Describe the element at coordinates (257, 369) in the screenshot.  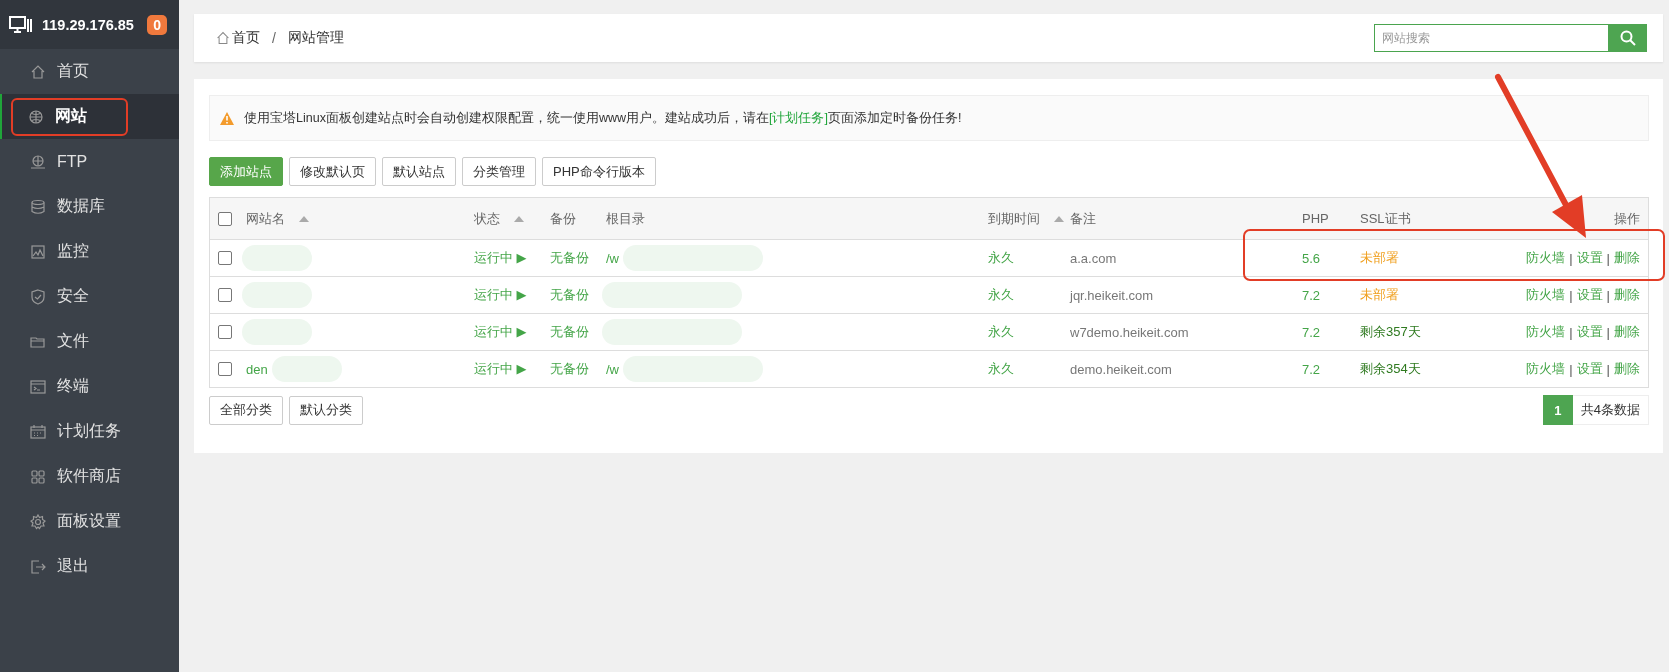
I see `site-name-link: den` at that location.